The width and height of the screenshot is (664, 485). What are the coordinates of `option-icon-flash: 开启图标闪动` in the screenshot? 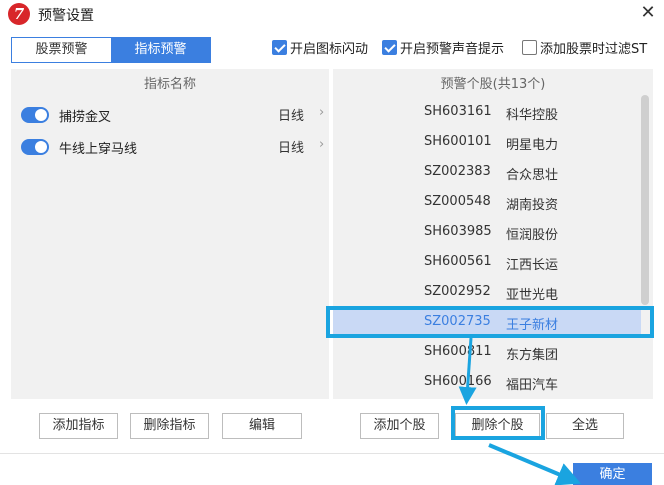 It's located at (320, 47).